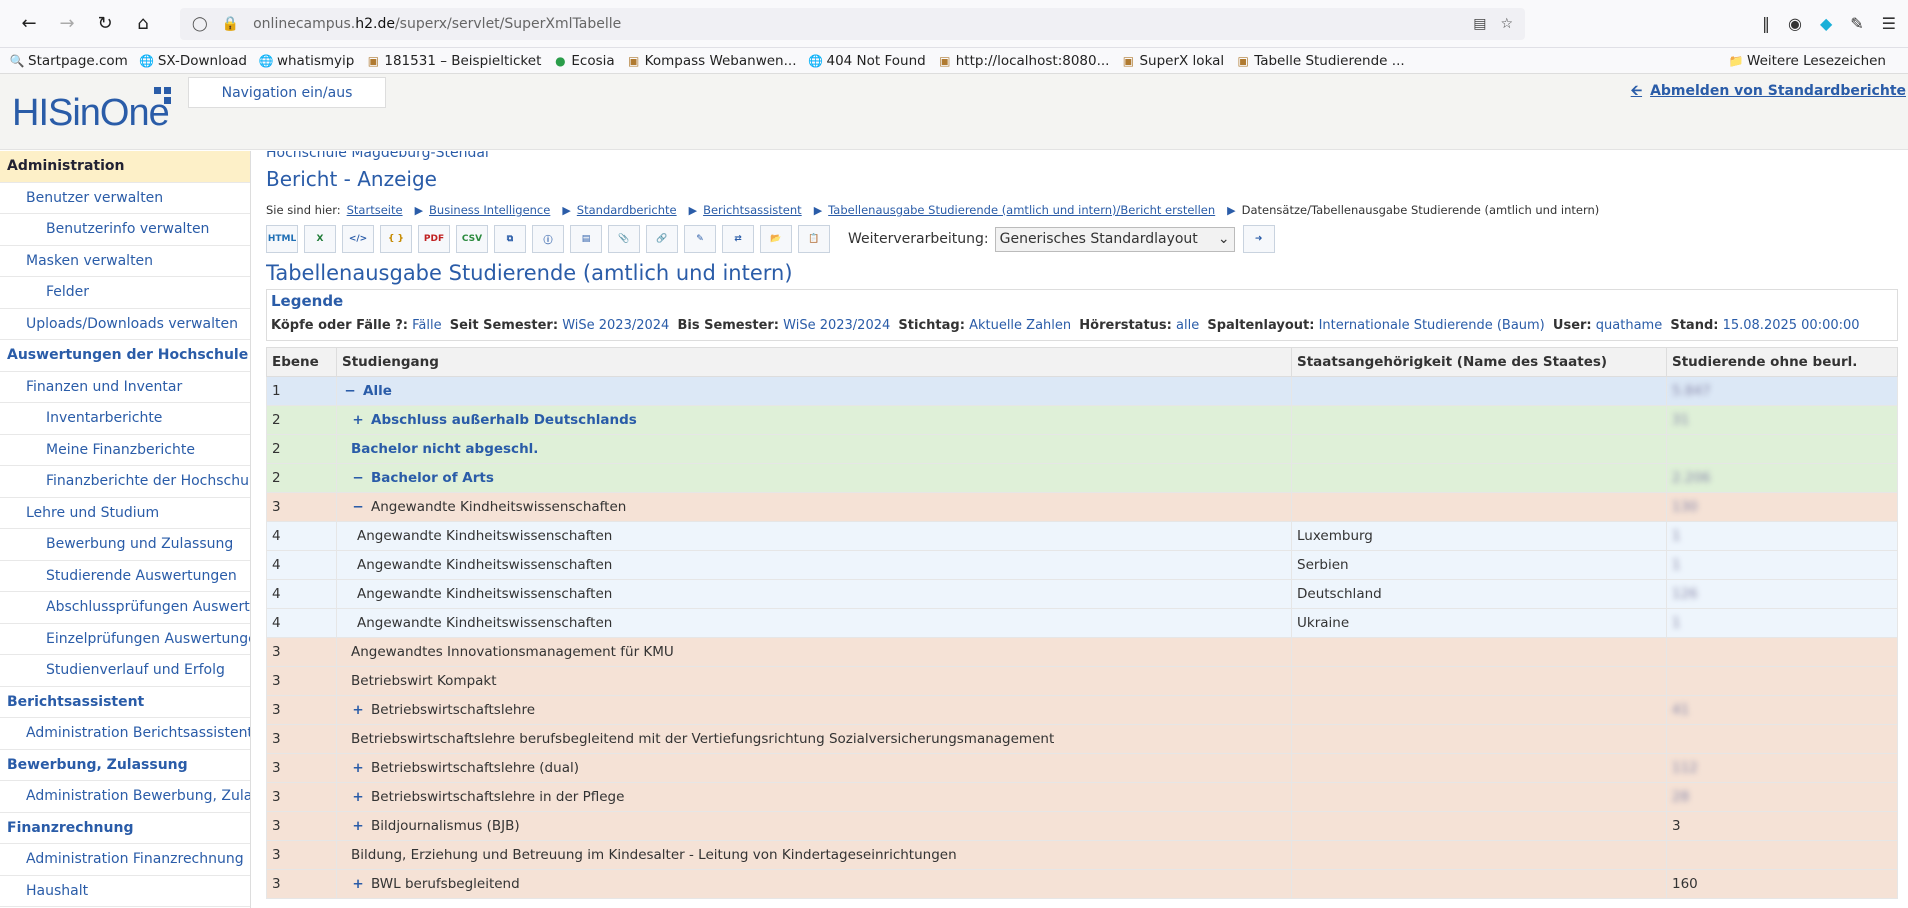  What do you see at coordinates (1795, 23) in the screenshot?
I see `account-icon: ◉` at bounding box center [1795, 23].